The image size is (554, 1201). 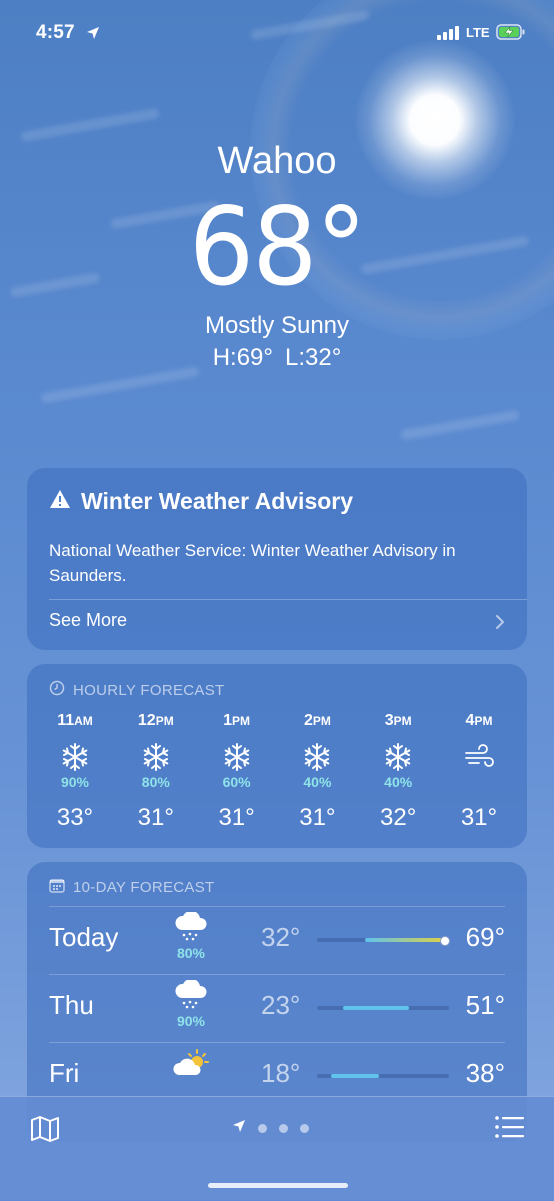 I want to click on hourly-item: 4PM 31°, so click(x=479, y=772).